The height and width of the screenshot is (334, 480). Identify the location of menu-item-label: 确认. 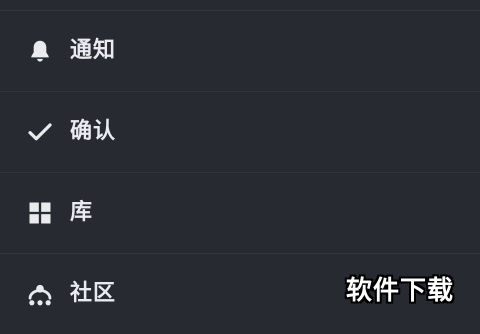
(93, 131).